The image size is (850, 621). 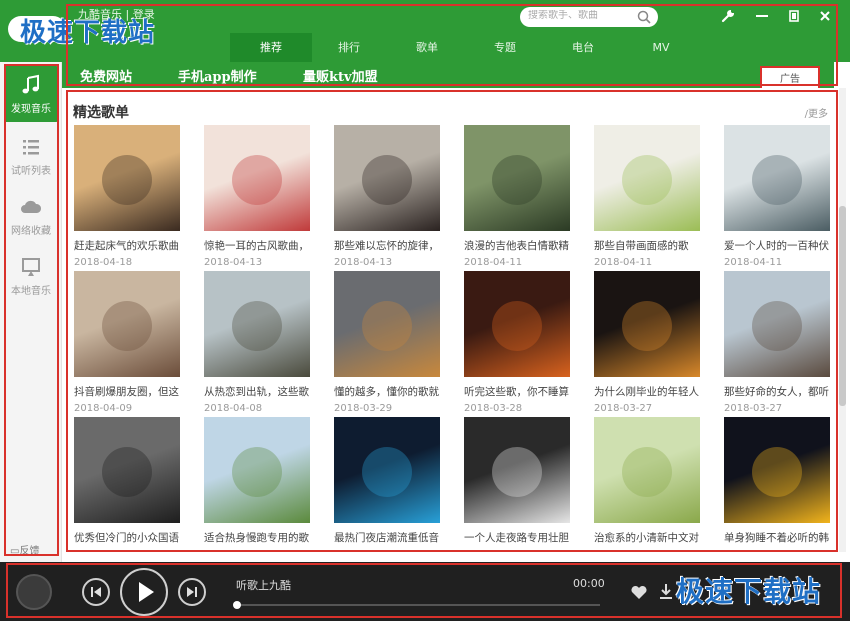 I want to click on playlist-card: 浪漫的吉他表白情歌精 2018-04-11, so click(x=517, y=196).